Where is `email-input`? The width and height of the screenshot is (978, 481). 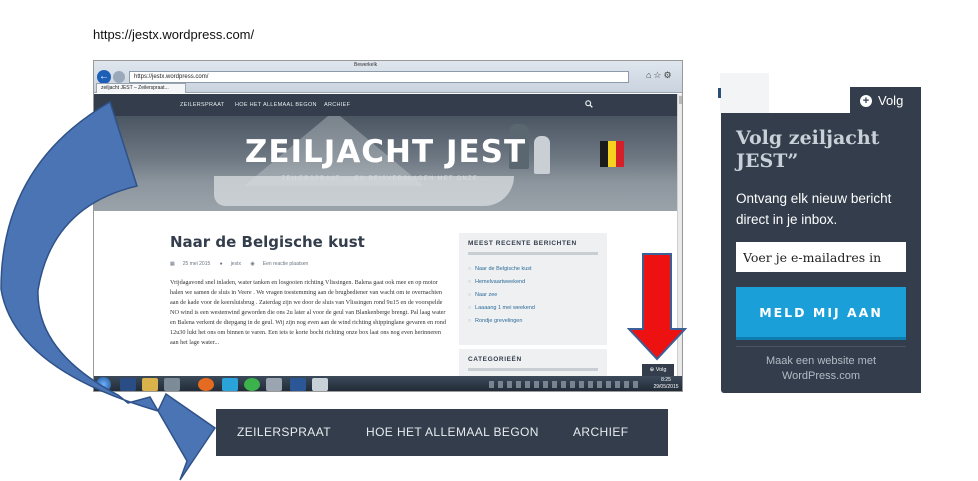
email-input is located at coordinates (821, 257).